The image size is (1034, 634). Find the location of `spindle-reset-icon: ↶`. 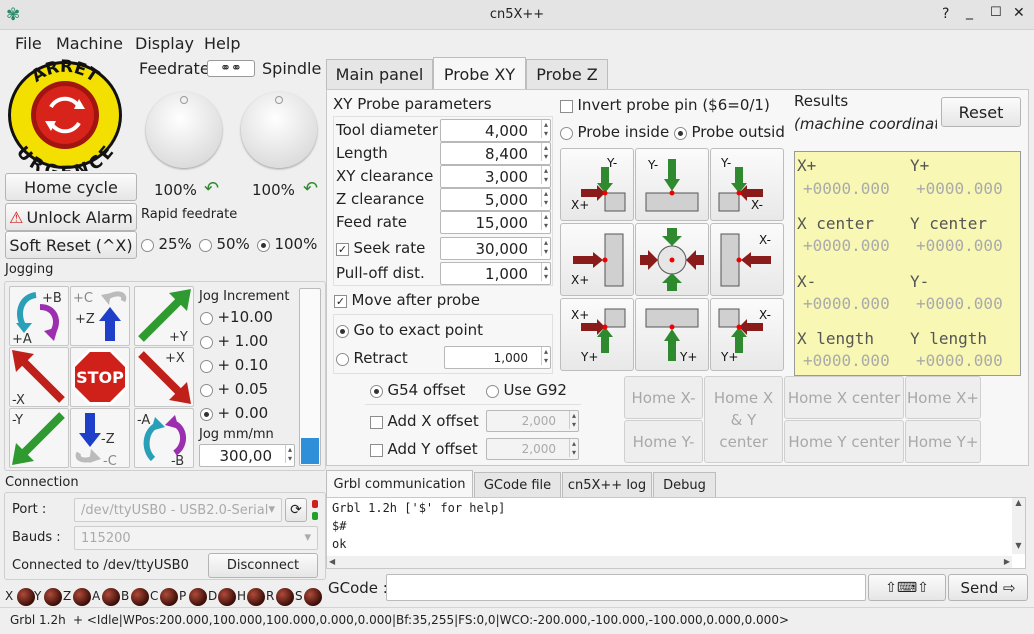

spindle-reset-icon: ↶ is located at coordinates (310, 188).